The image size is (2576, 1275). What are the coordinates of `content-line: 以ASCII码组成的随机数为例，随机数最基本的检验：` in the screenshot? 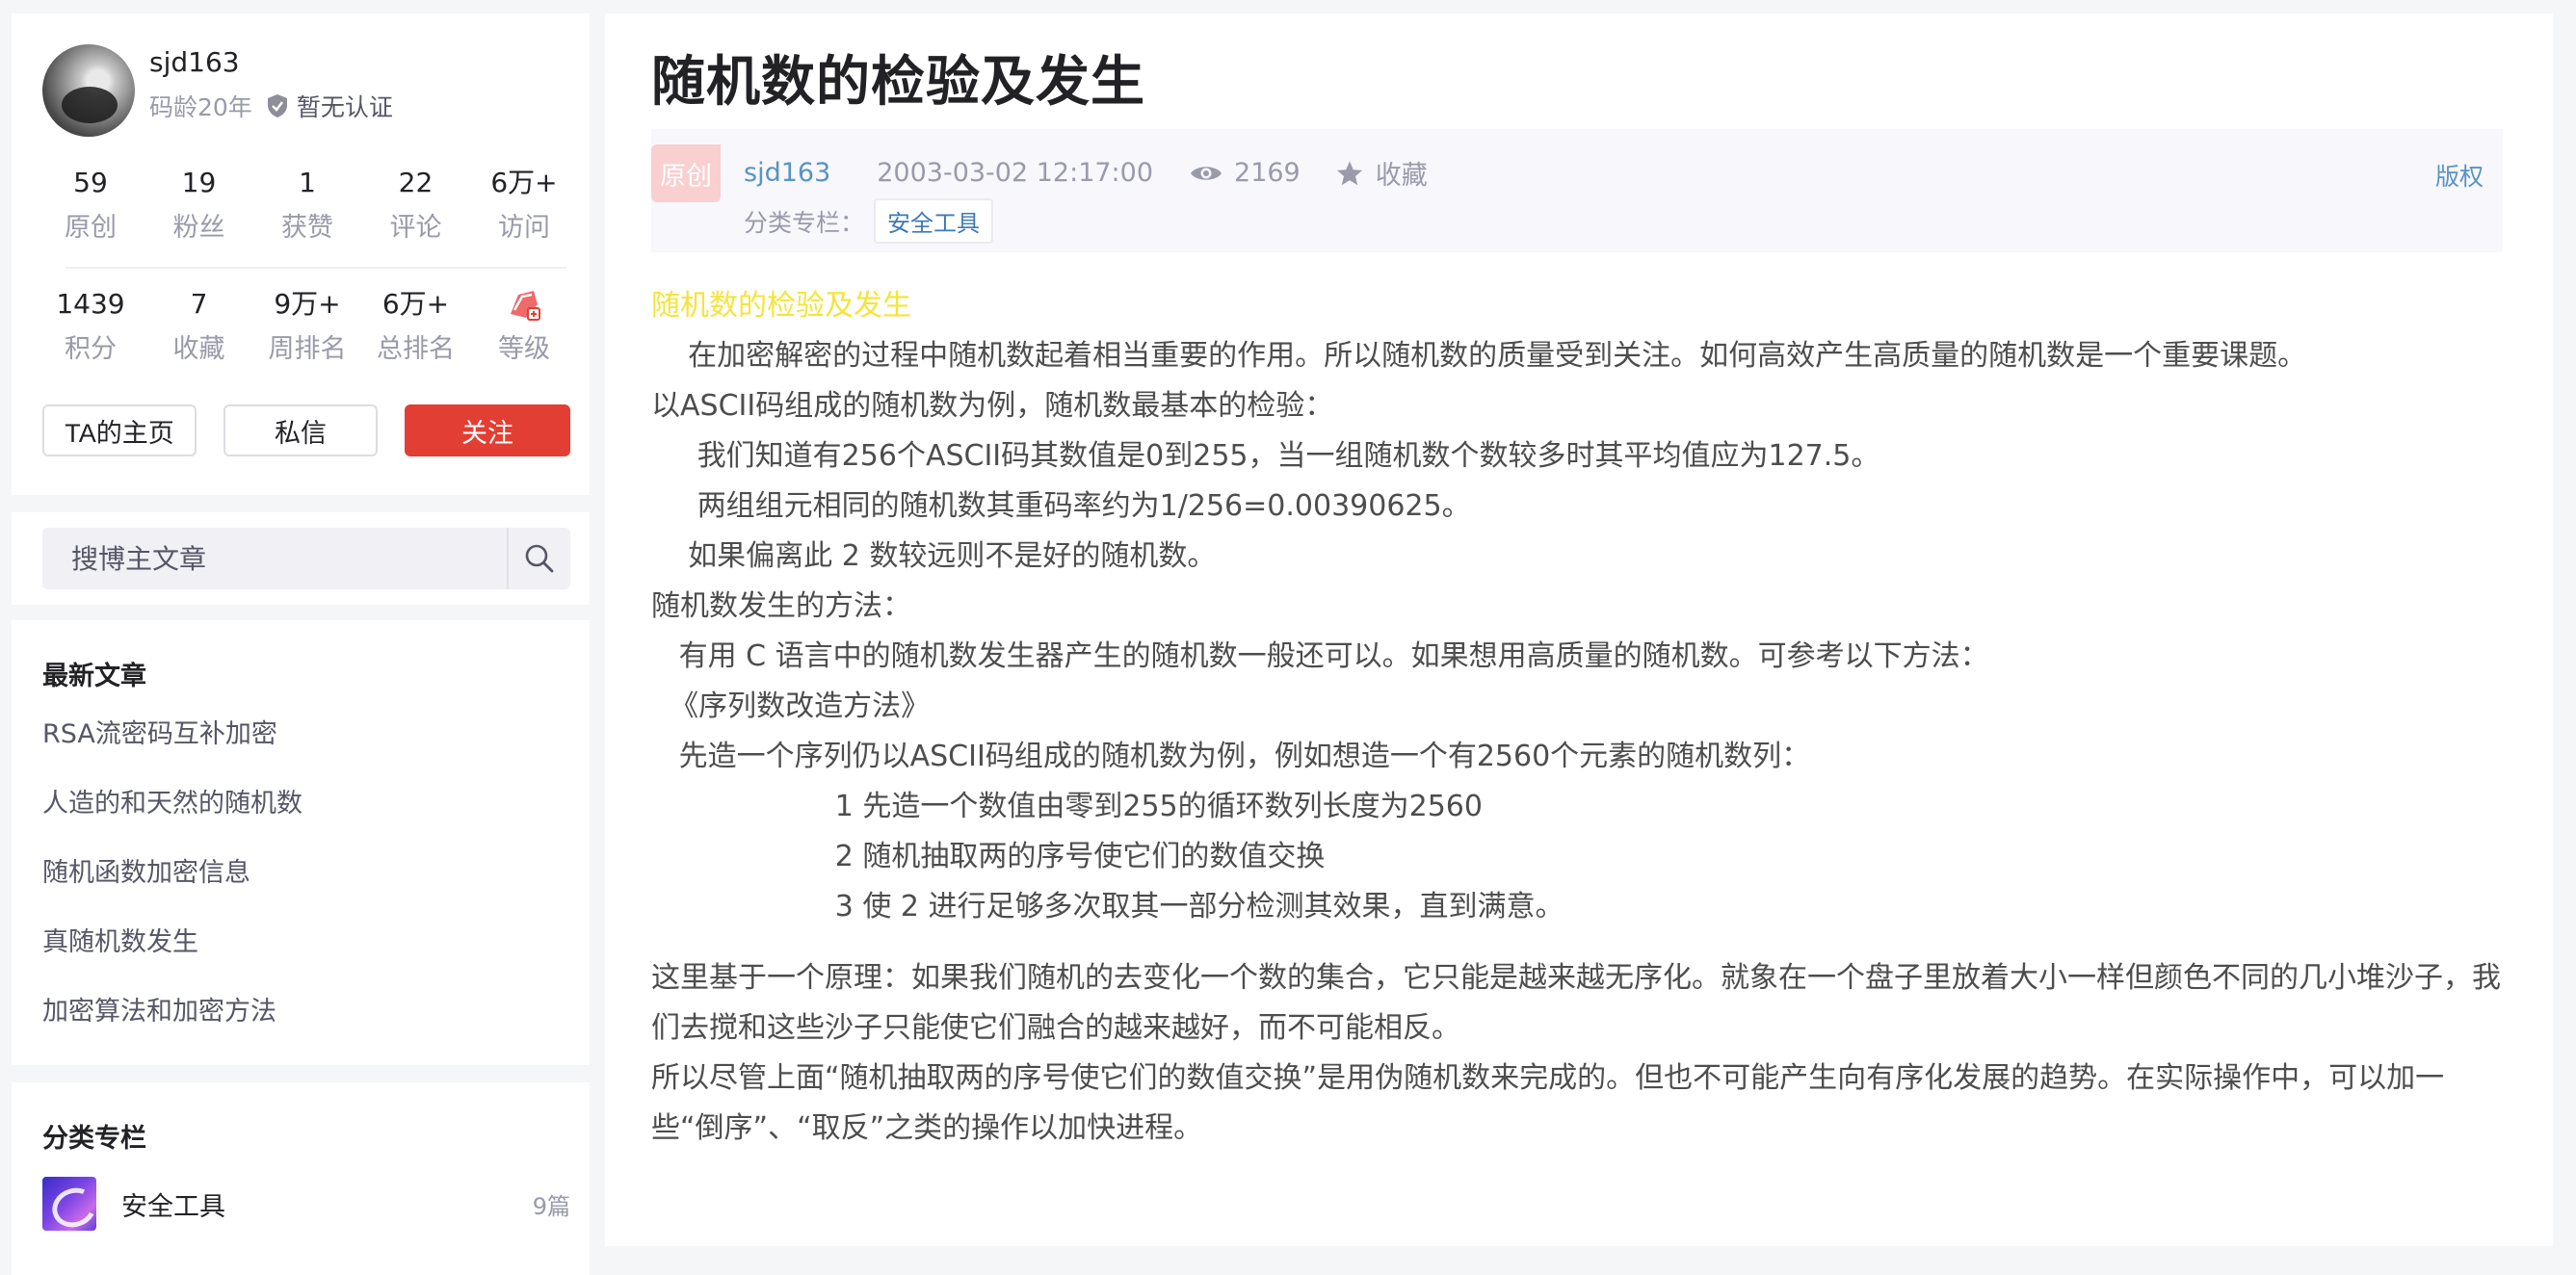 It's located at (992, 406).